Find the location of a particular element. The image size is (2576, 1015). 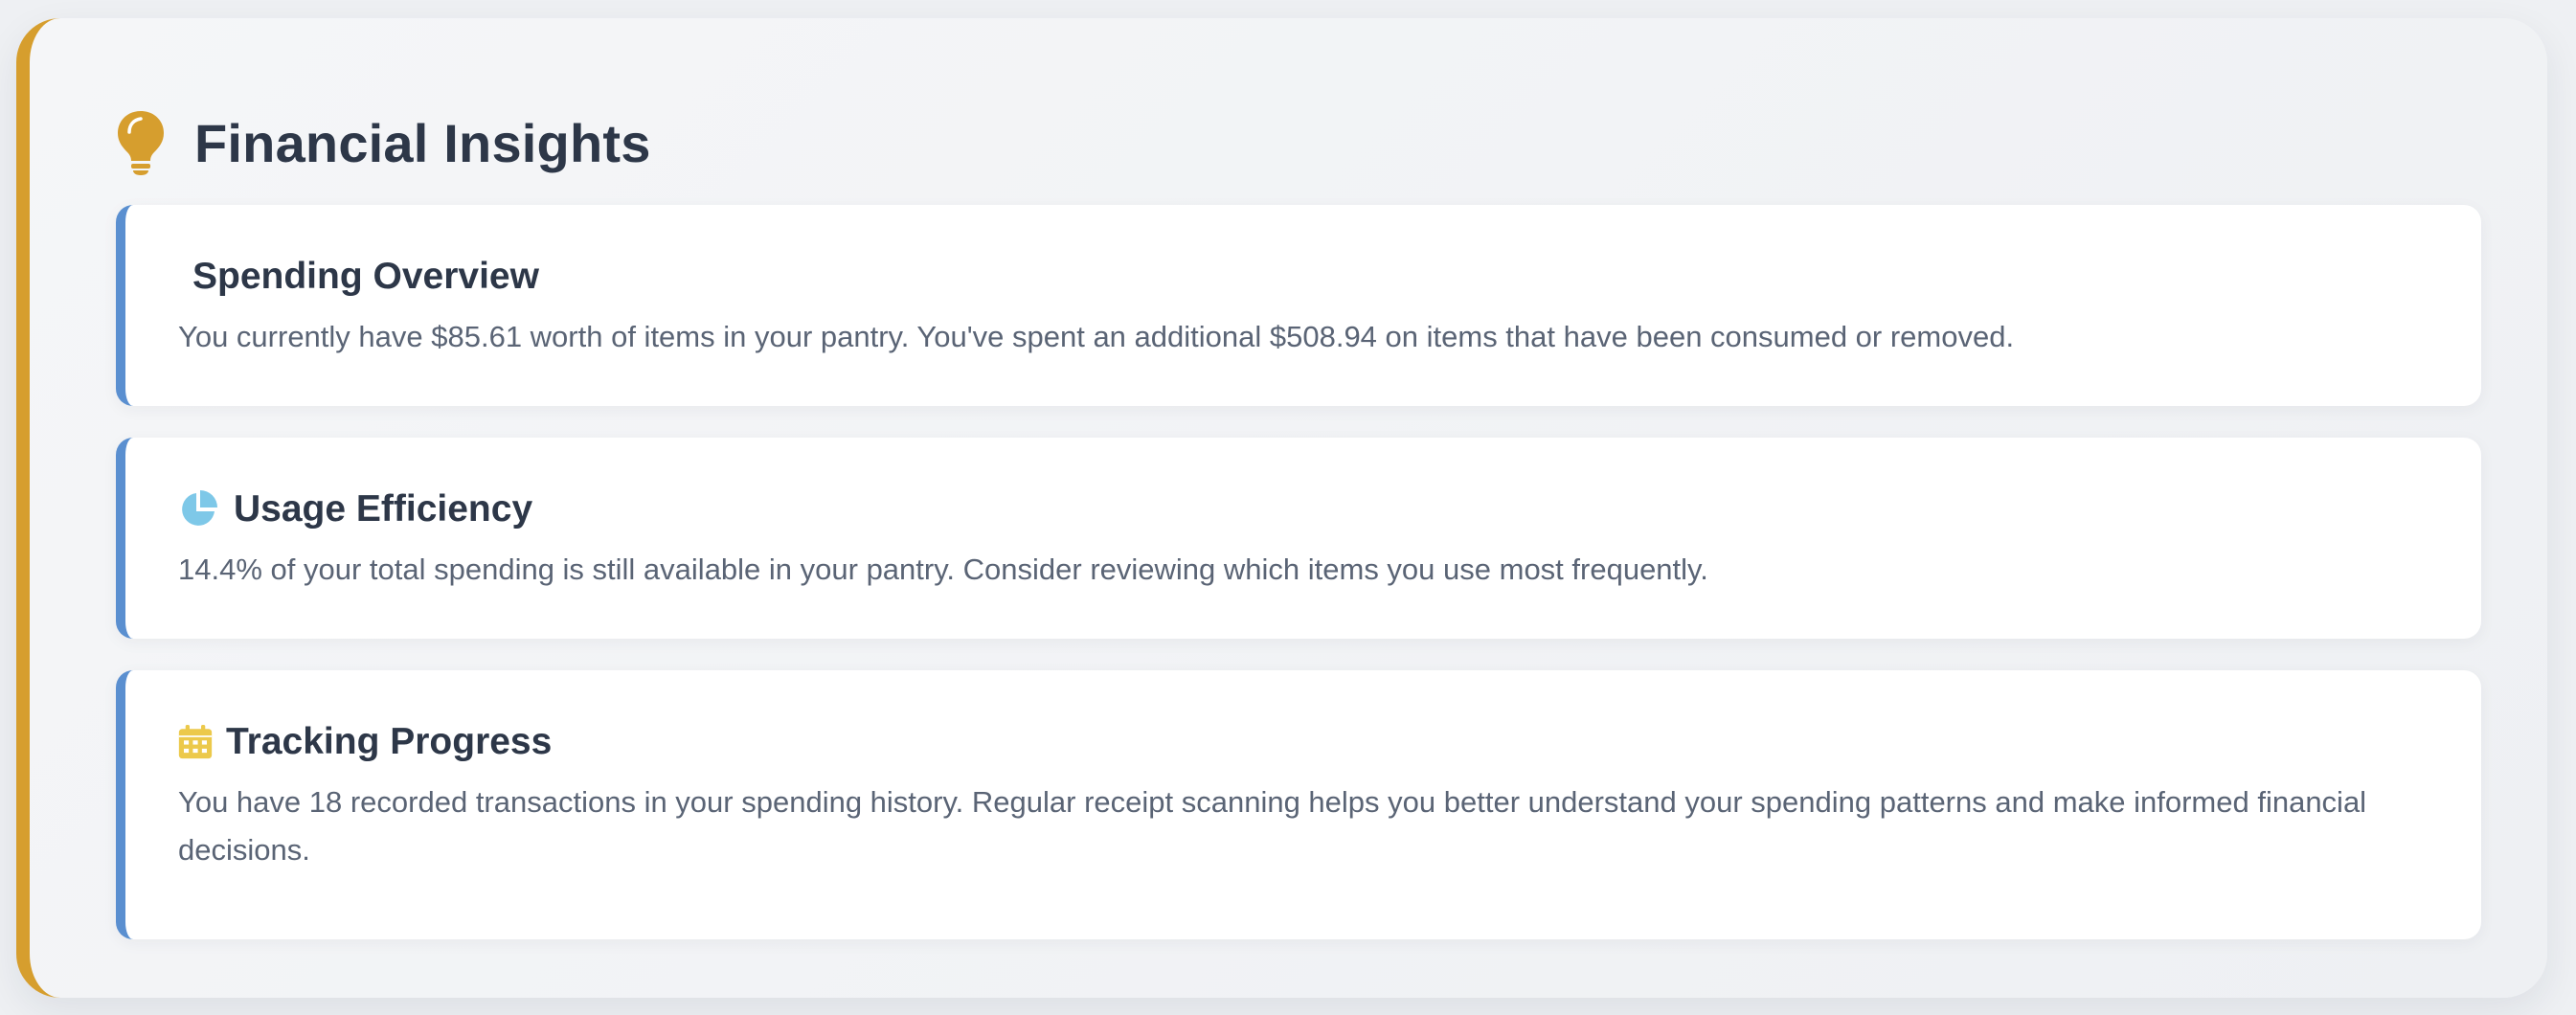

lightbulb-icon is located at coordinates (141, 143).